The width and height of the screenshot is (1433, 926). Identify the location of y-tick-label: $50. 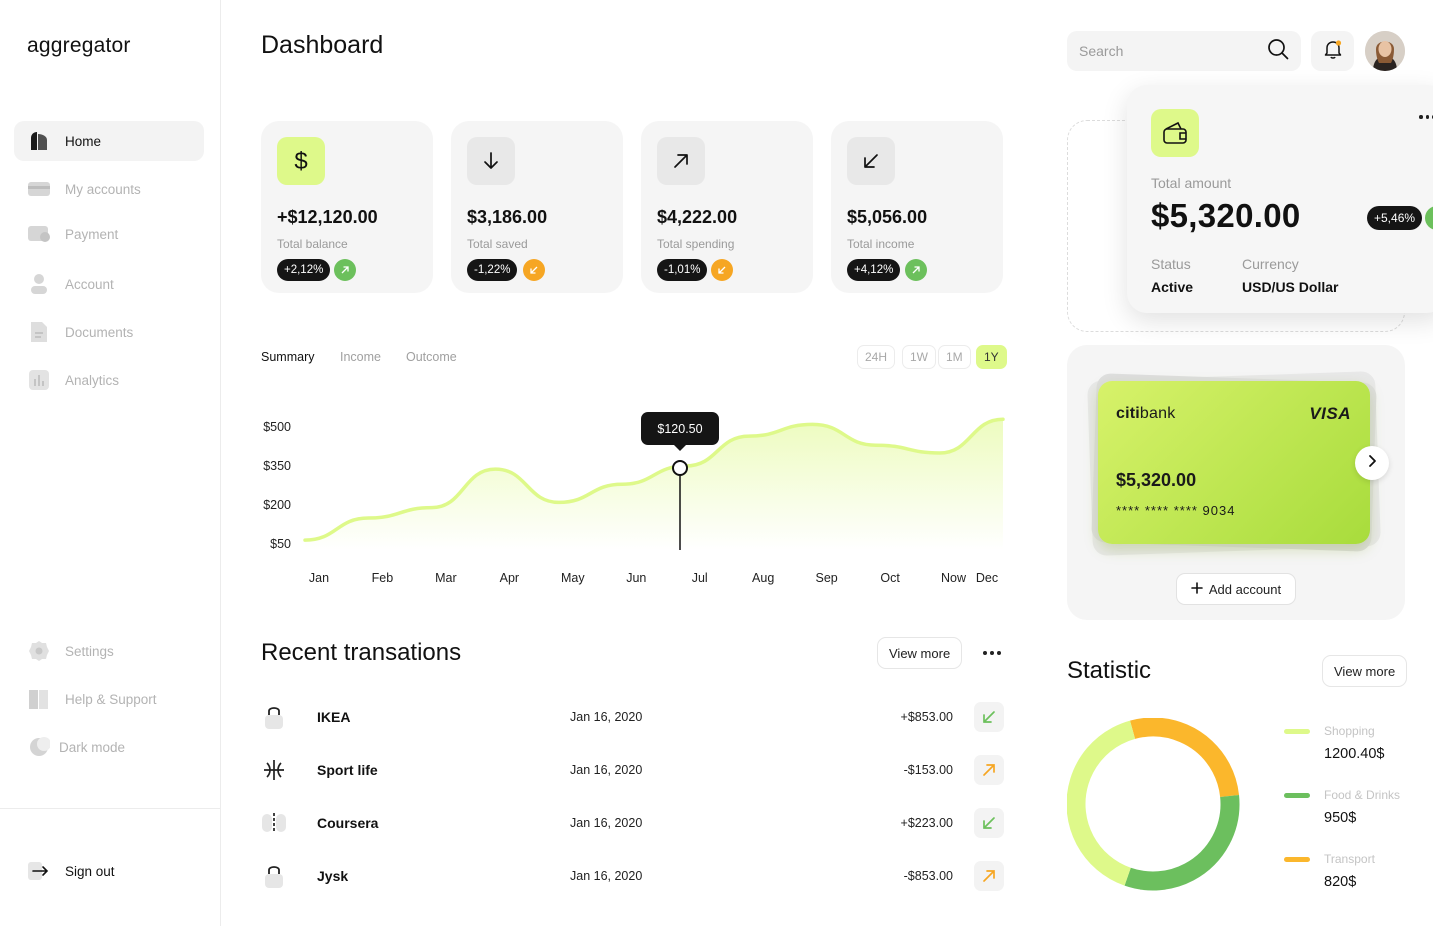
(280, 544).